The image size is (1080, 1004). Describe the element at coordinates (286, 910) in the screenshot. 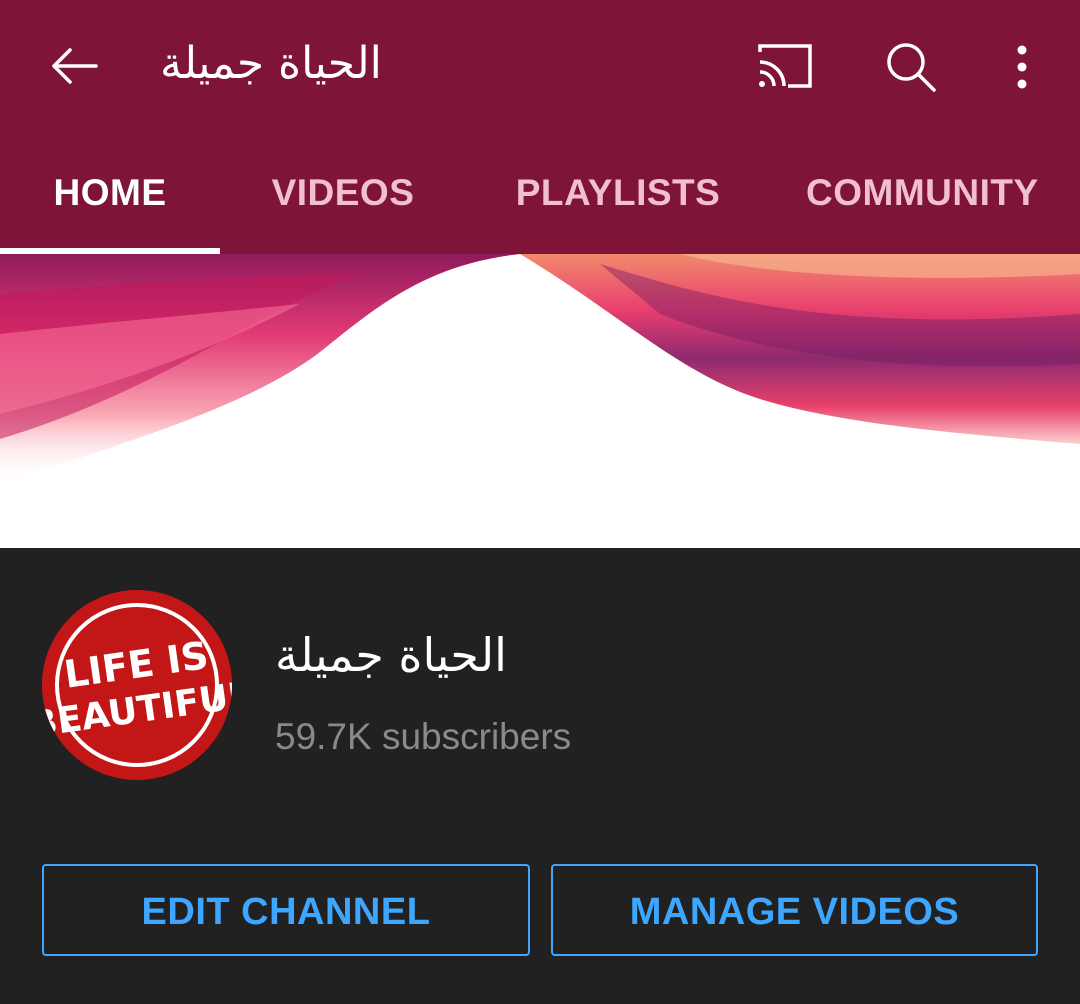

I see `edit-channel-button: EDIT CHANNEL` at that location.